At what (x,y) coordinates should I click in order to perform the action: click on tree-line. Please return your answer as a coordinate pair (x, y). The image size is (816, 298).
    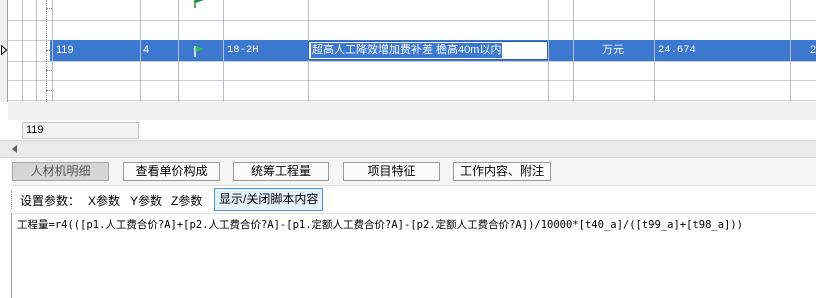
    Looking at the image, I should click on (46, 51).